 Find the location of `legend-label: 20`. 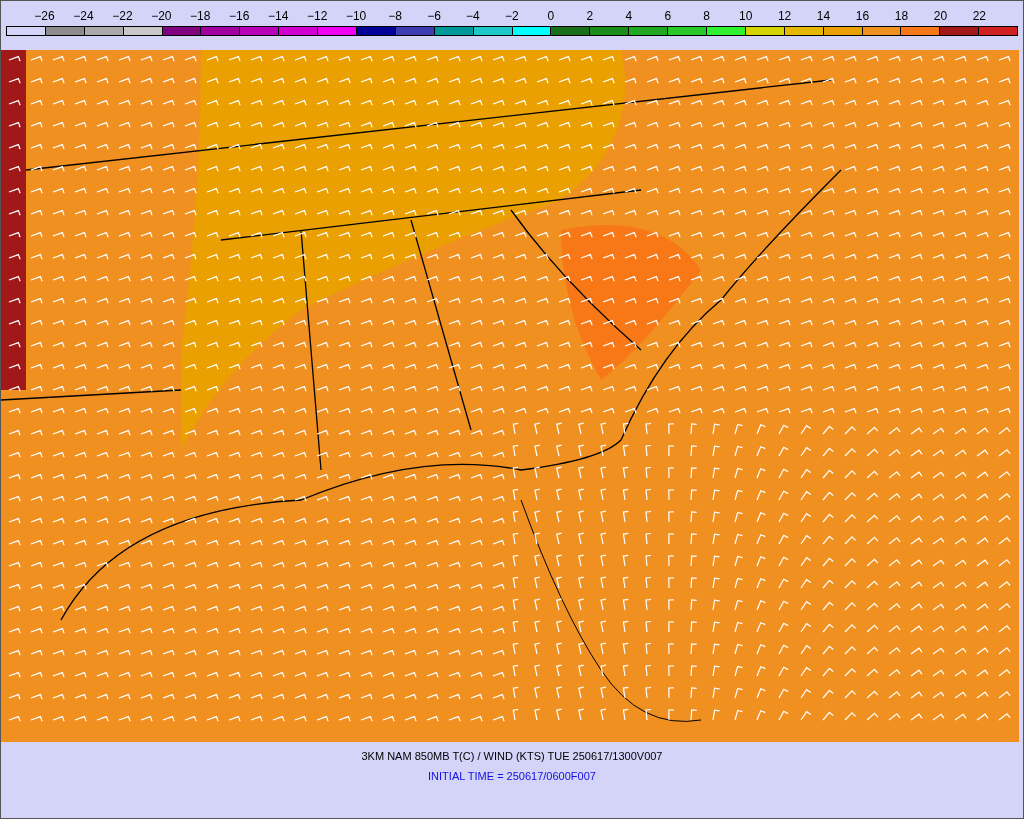

legend-label: 20 is located at coordinates (940, 16).